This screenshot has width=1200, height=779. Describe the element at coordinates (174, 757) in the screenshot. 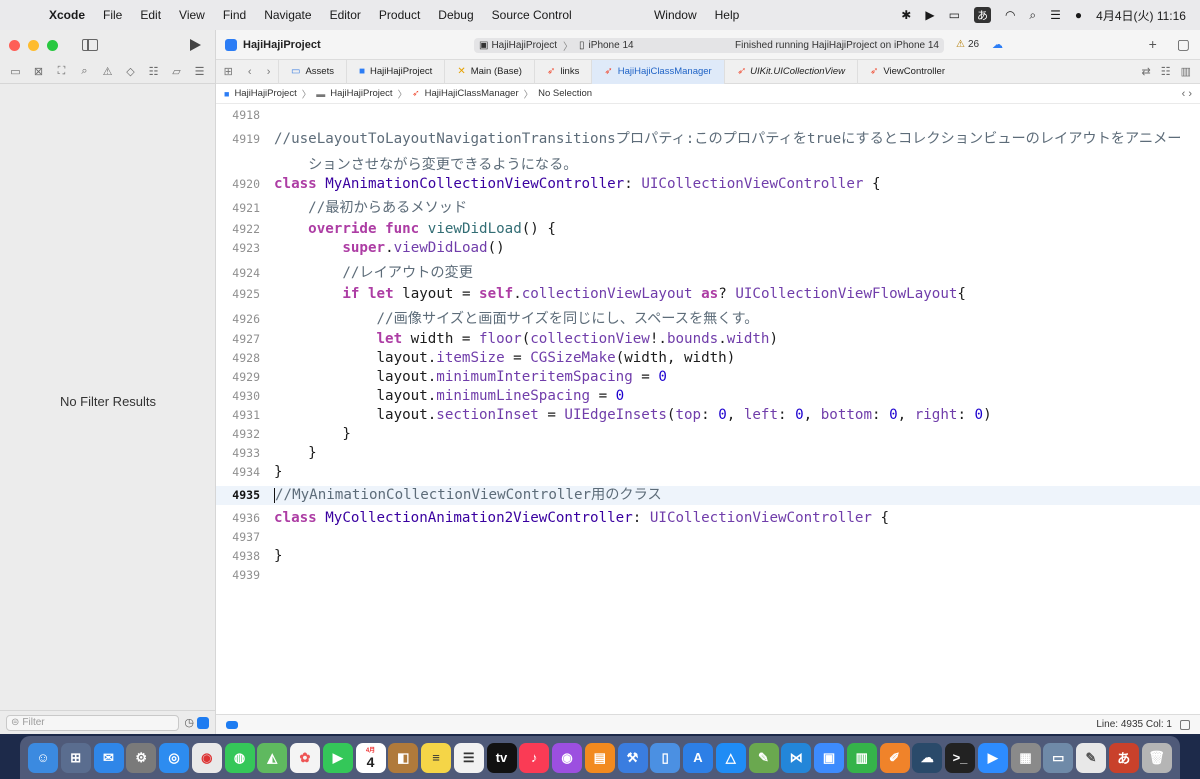

I see `safari-icon: ◎` at that location.